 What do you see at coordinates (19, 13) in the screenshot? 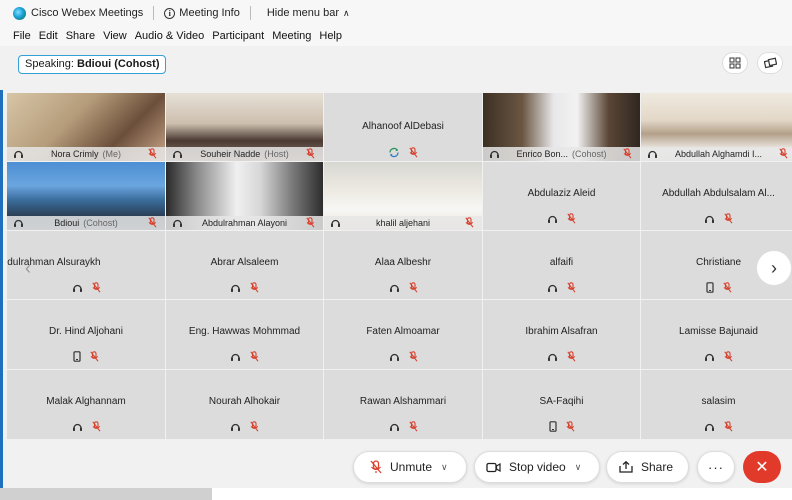
I see `webex-logo-icon` at bounding box center [19, 13].